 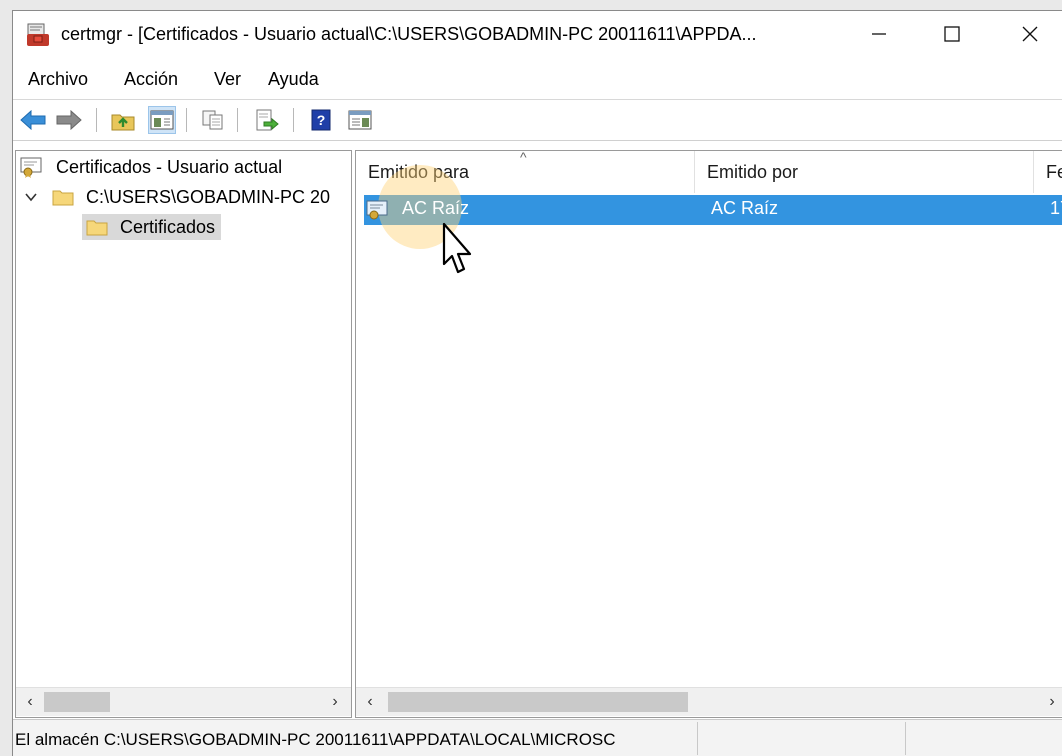 What do you see at coordinates (169, 166) in the screenshot?
I see `tree-root-label: Certificados - Usuario actual` at bounding box center [169, 166].